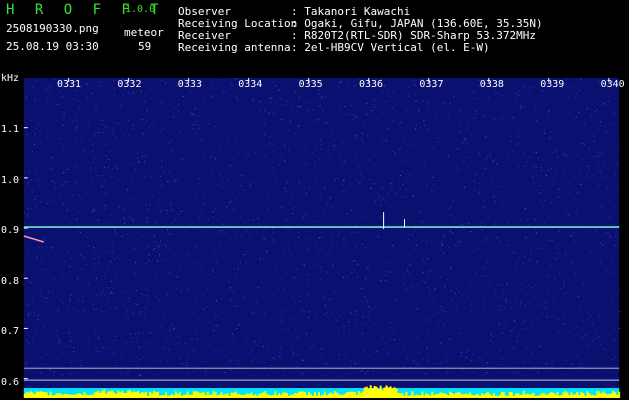 The image size is (629, 400). I want to click on time-tick-label: 0339, so click(552, 84).